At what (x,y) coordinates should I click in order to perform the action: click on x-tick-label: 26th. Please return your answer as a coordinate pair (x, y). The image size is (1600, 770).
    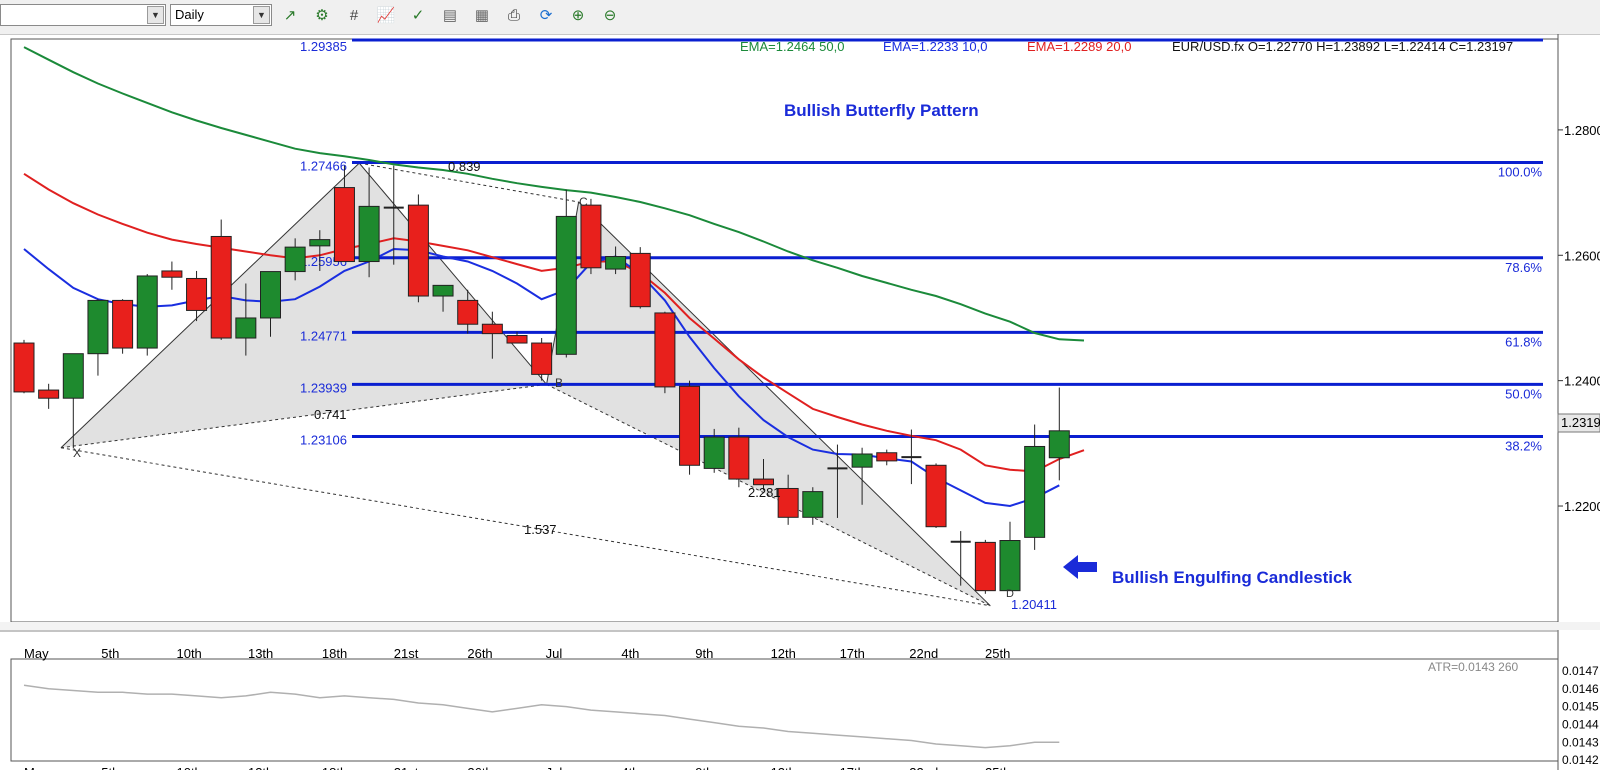
    Looking at the image, I should click on (479, 653).